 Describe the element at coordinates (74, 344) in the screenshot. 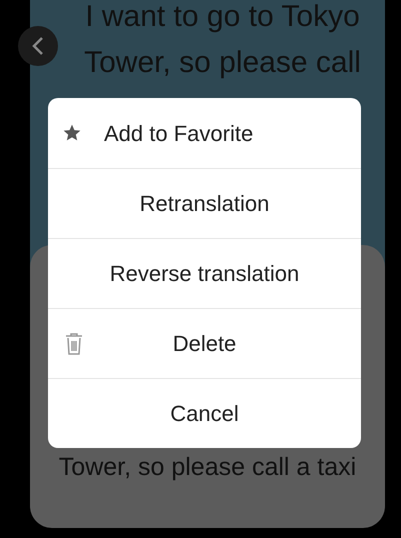

I see `trash-icon` at that location.